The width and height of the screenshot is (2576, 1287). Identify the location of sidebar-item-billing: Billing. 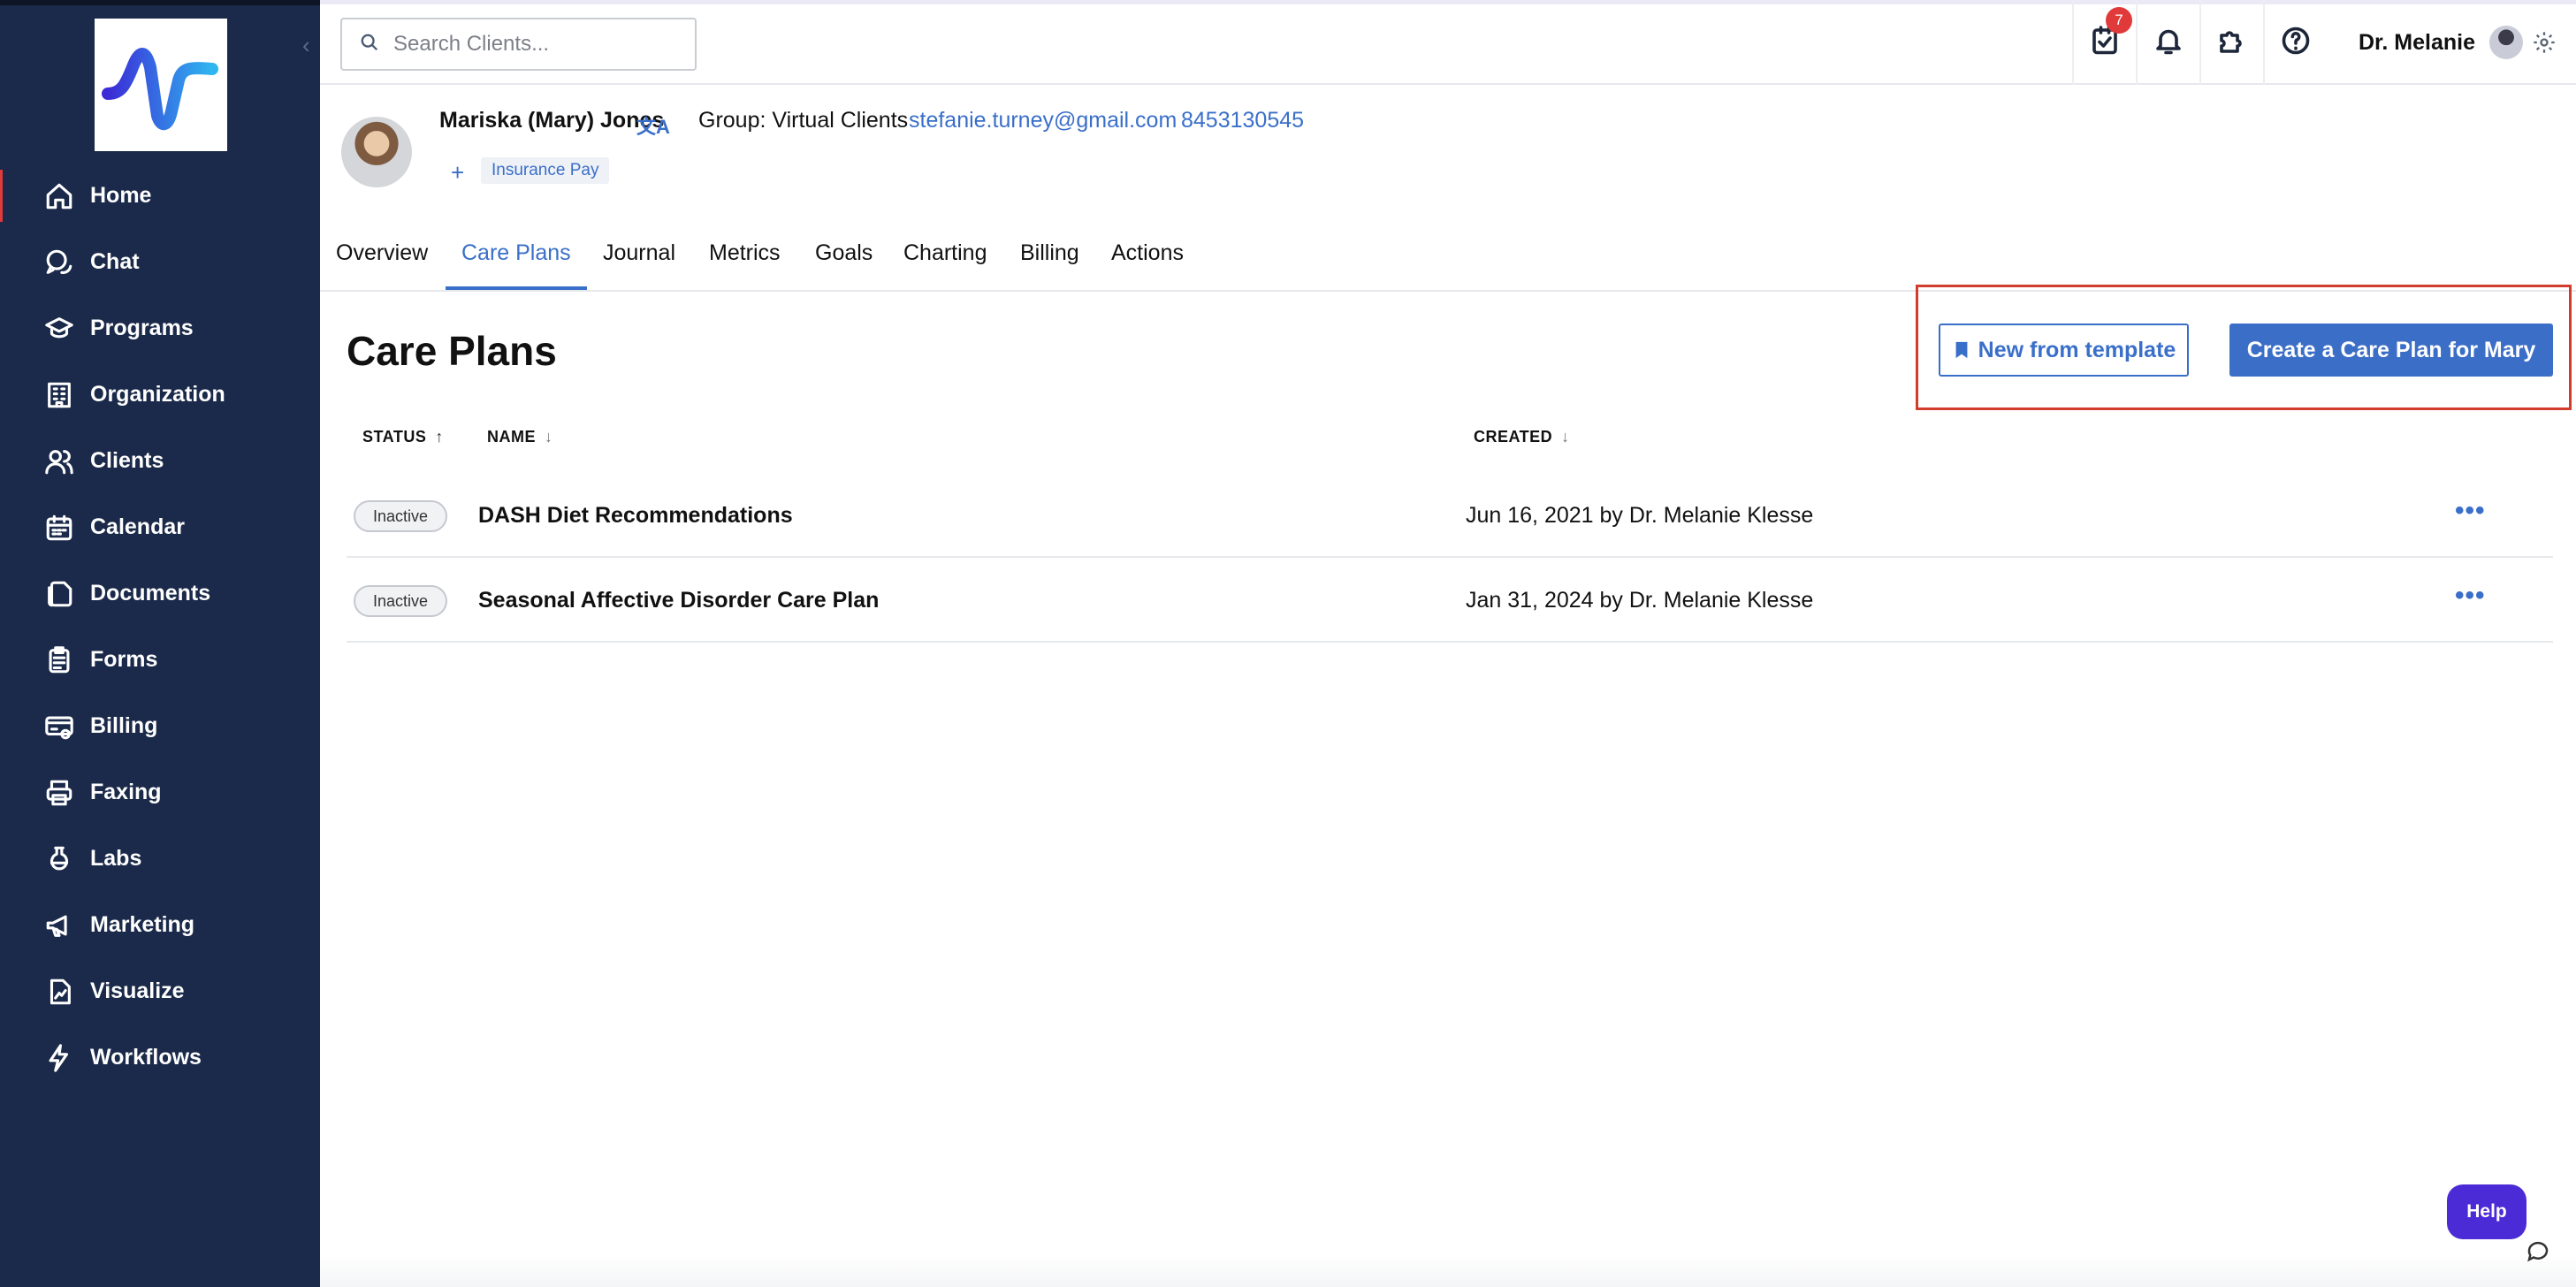
(160, 726).